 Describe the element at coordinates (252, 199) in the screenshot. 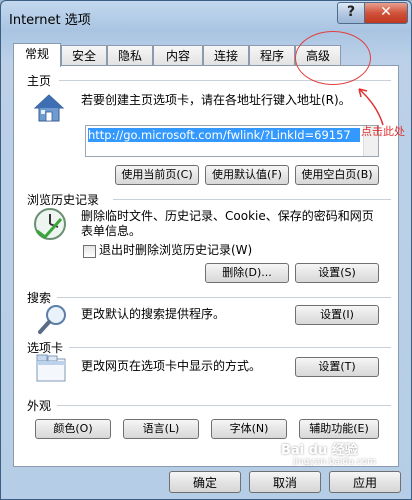

I see `history-divider` at that location.